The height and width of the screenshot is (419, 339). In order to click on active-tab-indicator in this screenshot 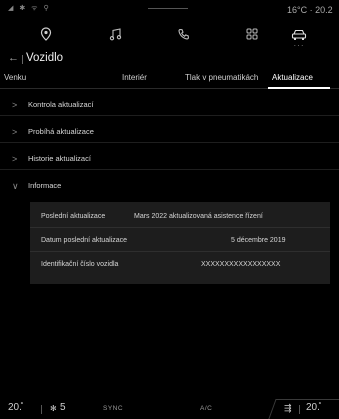, I will do `click(299, 88)`.